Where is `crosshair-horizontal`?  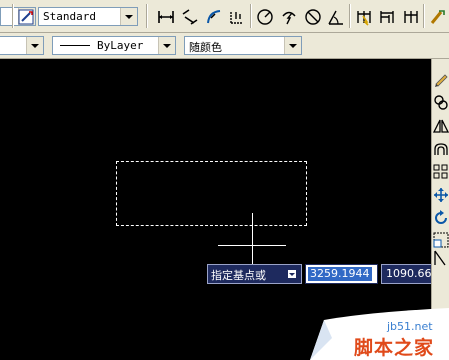
crosshair-horizontal is located at coordinates (252, 245).